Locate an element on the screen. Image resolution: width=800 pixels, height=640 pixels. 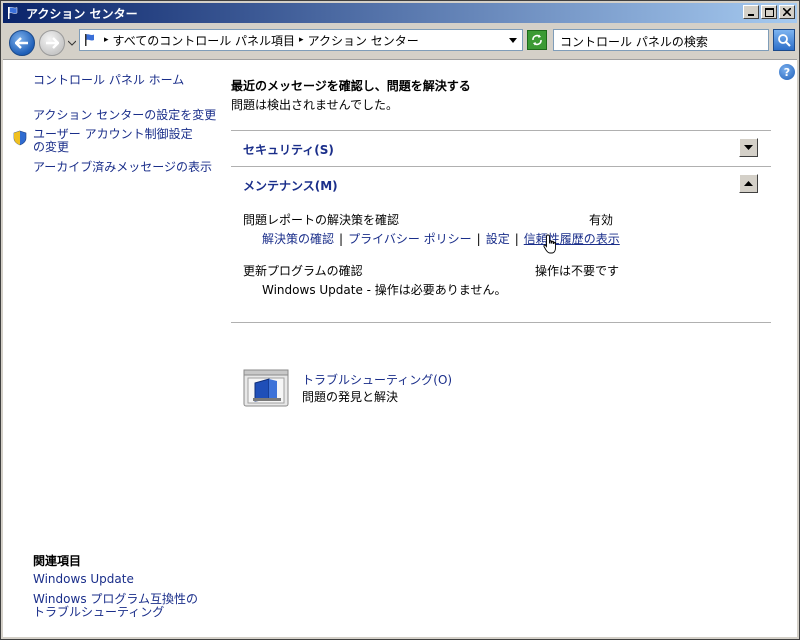
troubleshooting-link: トラブルシューティング(O) is located at coordinates (377, 379).